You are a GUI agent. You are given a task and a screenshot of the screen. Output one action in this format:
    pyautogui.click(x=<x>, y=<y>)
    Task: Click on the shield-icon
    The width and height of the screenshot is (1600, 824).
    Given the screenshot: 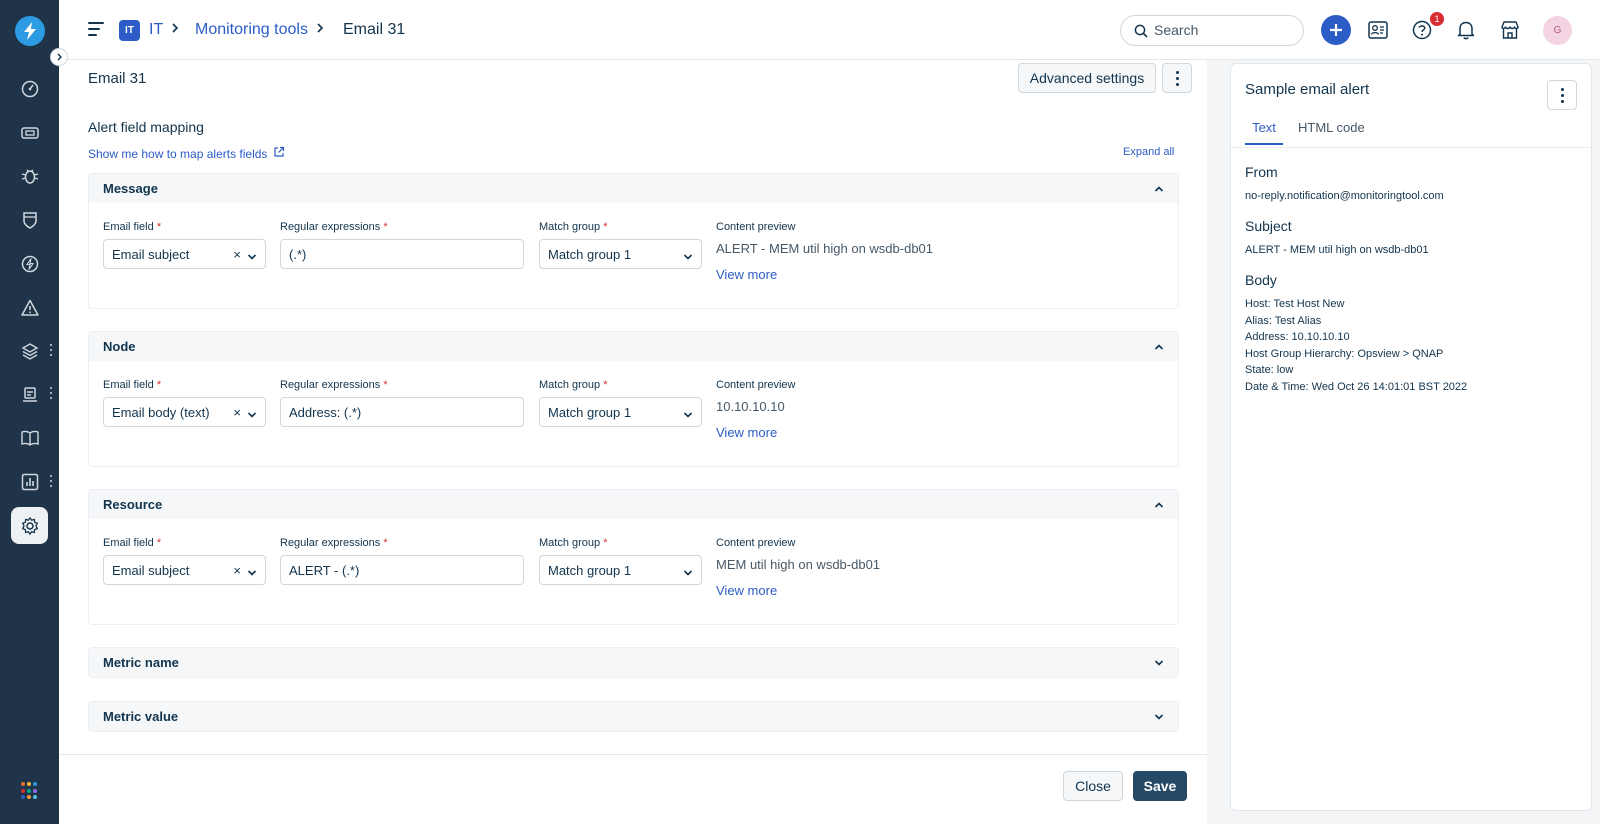 What is the action you would take?
    pyautogui.click(x=29, y=219)
    